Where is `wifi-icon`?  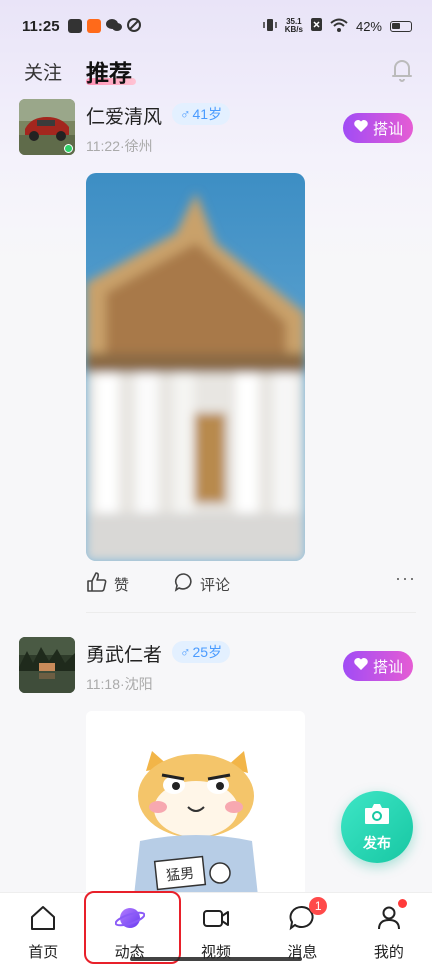
wifi-icon is located at coordinates (339, 26).